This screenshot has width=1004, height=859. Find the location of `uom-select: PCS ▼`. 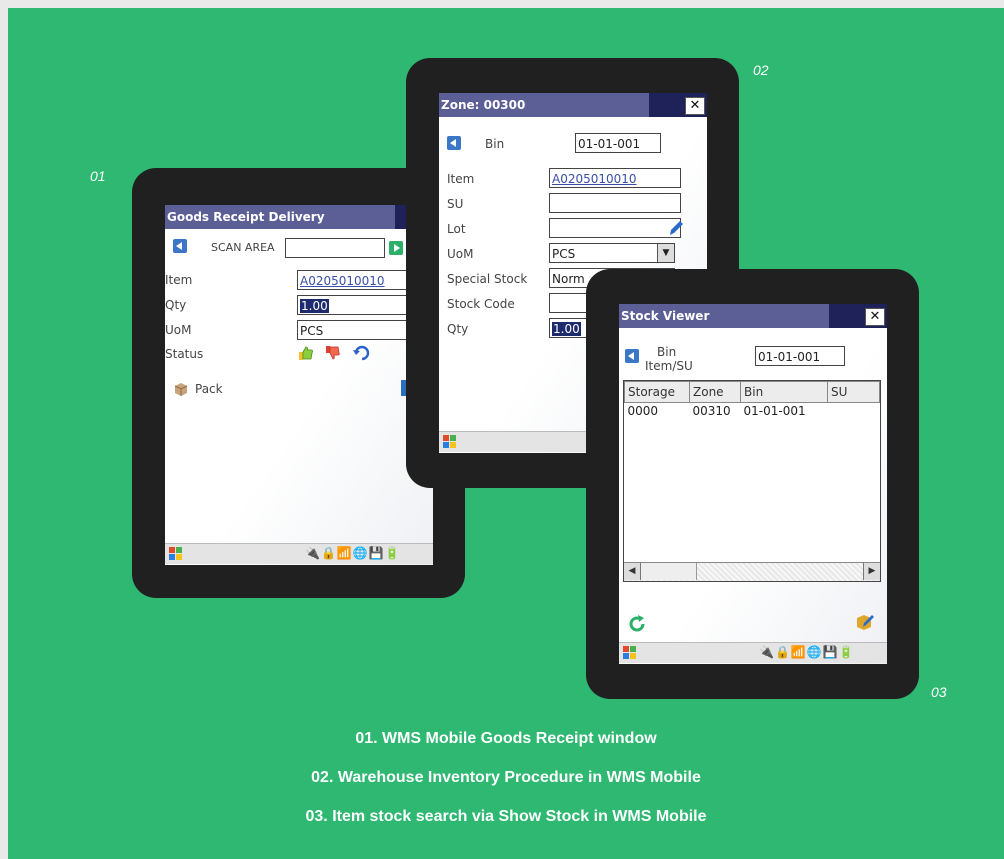

uom-select: PCS ▼ is located at coordinates (612, 253).